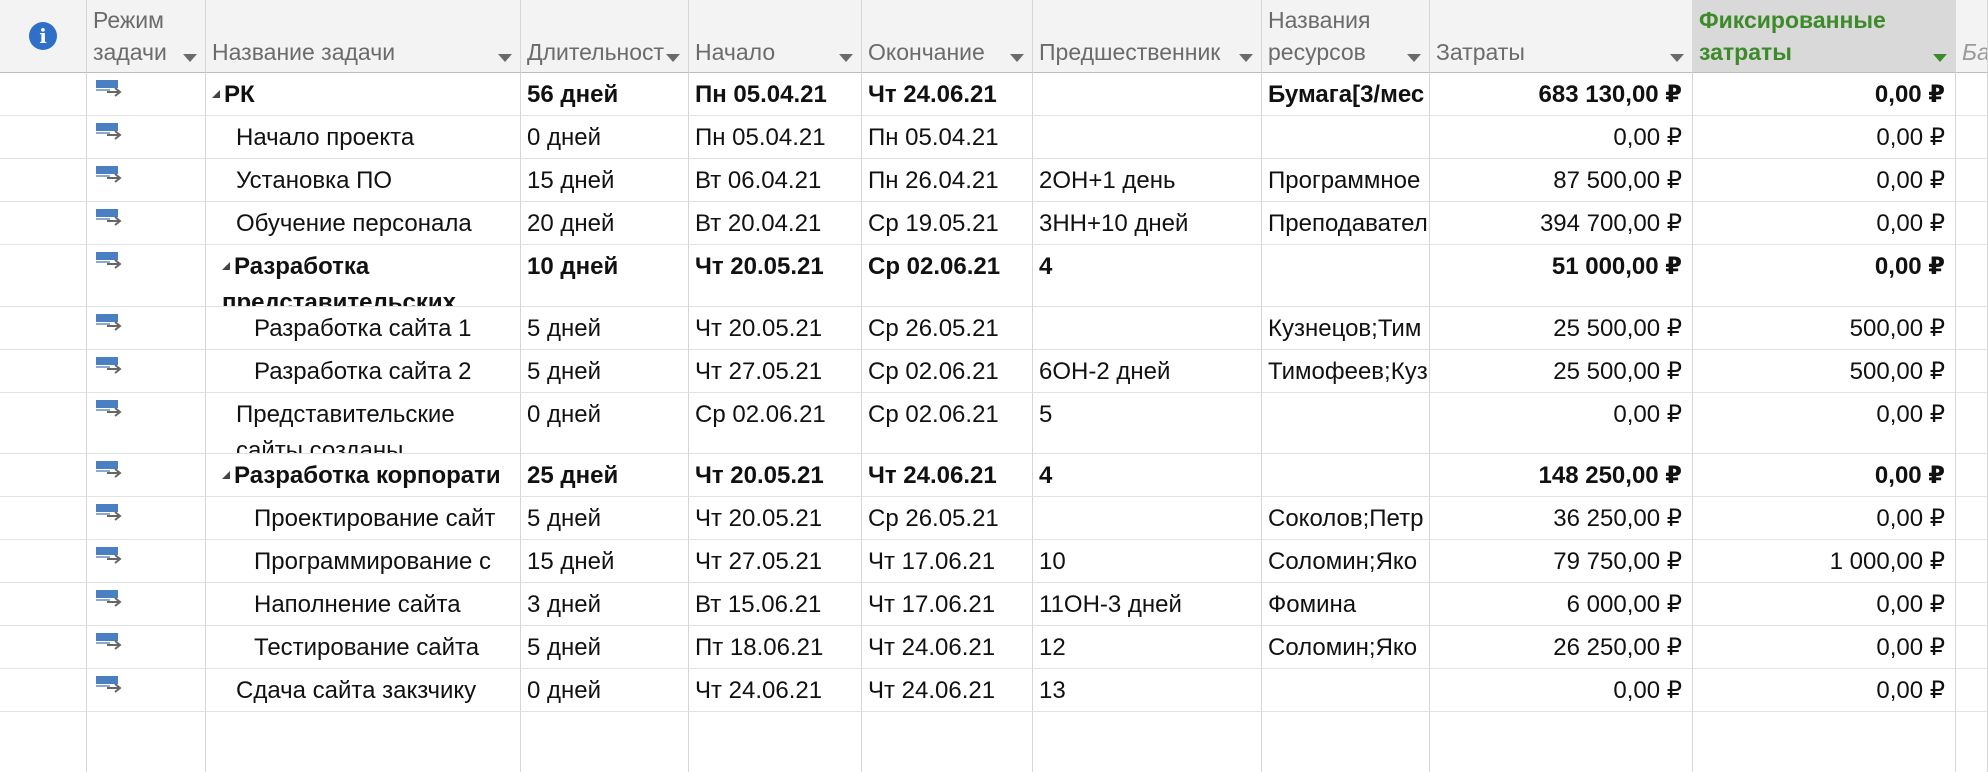 This screenshot has width=1988, height=772. I want to click on task-name-cell: Программирование с, so click(363, 561).